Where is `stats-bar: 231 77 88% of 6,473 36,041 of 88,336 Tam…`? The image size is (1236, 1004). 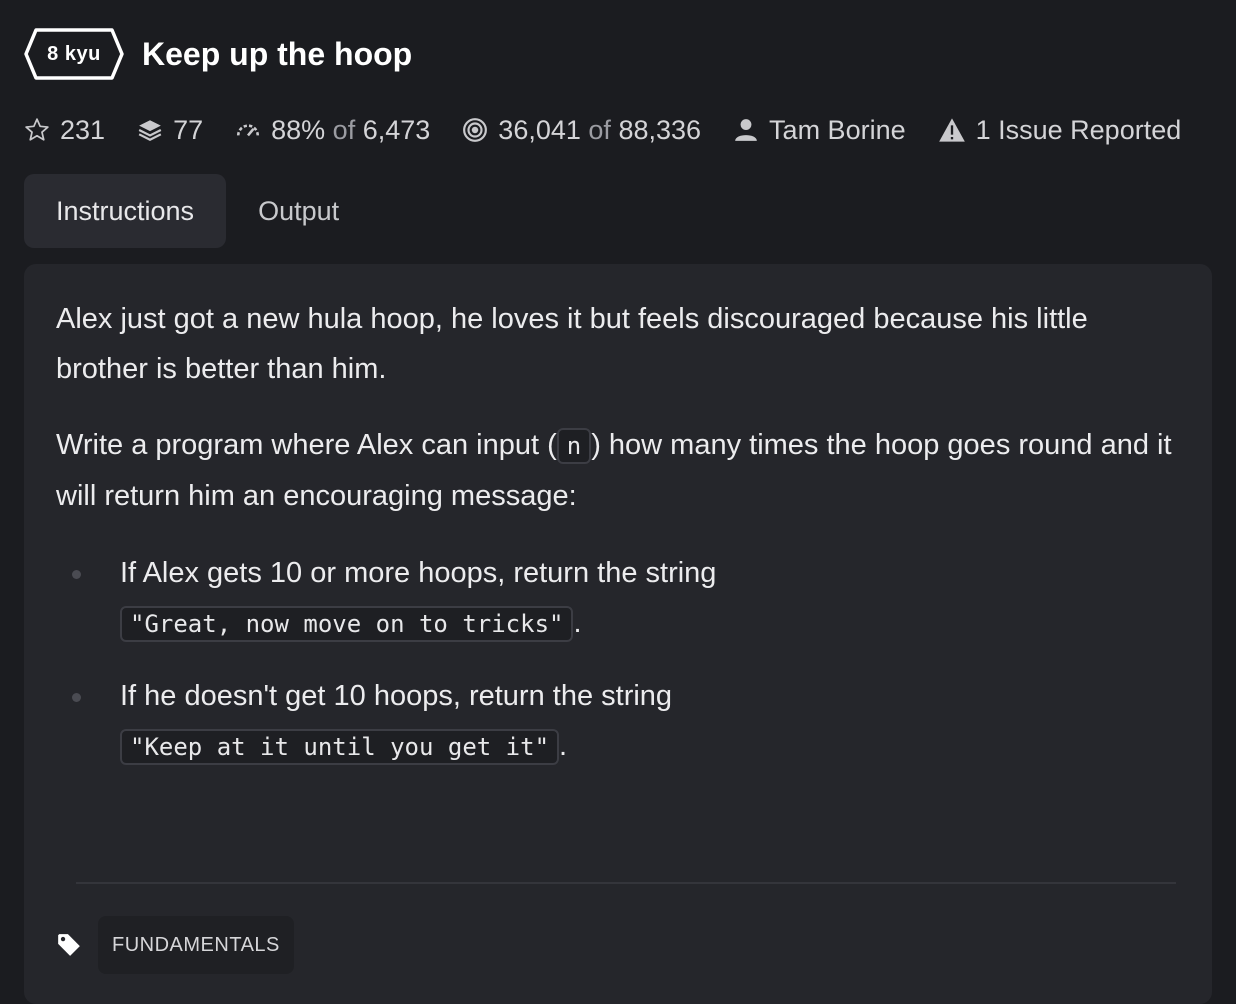
stats-bar: 231 77 88% of 6,473 36,041 of 88,336 Tam… is located at coordinates (618, 130).